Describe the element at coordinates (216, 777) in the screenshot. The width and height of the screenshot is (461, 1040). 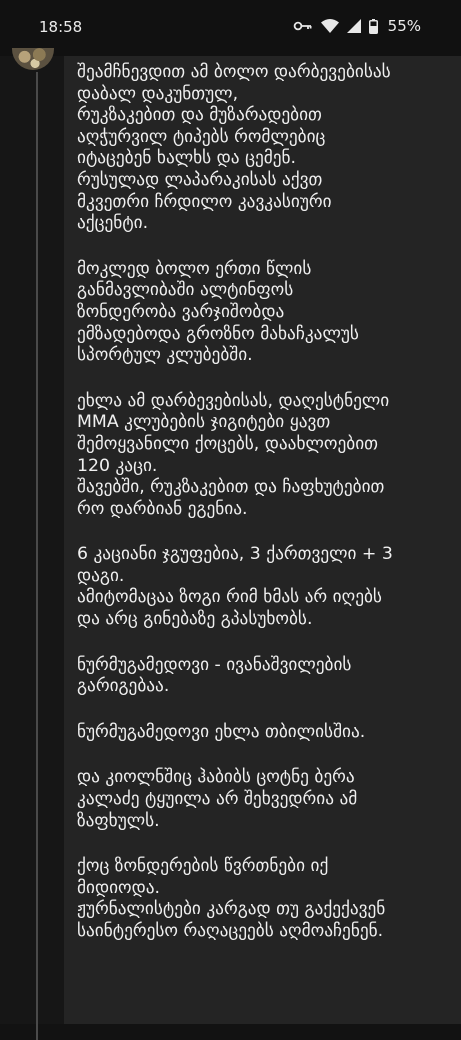
I see `text-line: და კიოლნშიც ჰაბიბს ცოტნე ბერა` at that location.